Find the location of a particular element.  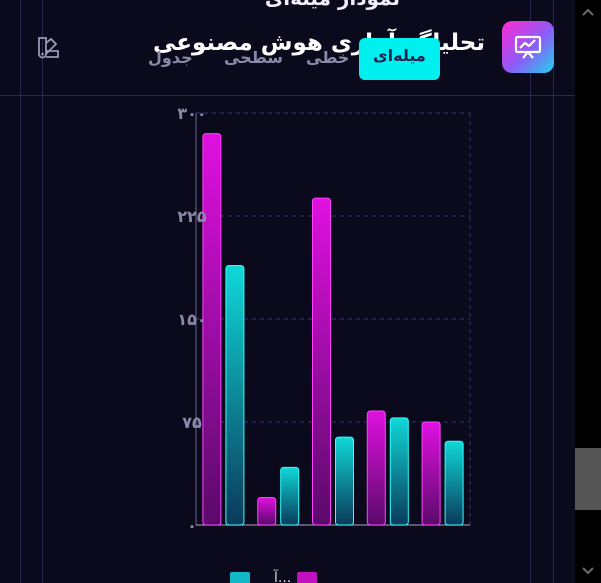

header-divider is located at coordinates (287, 95).